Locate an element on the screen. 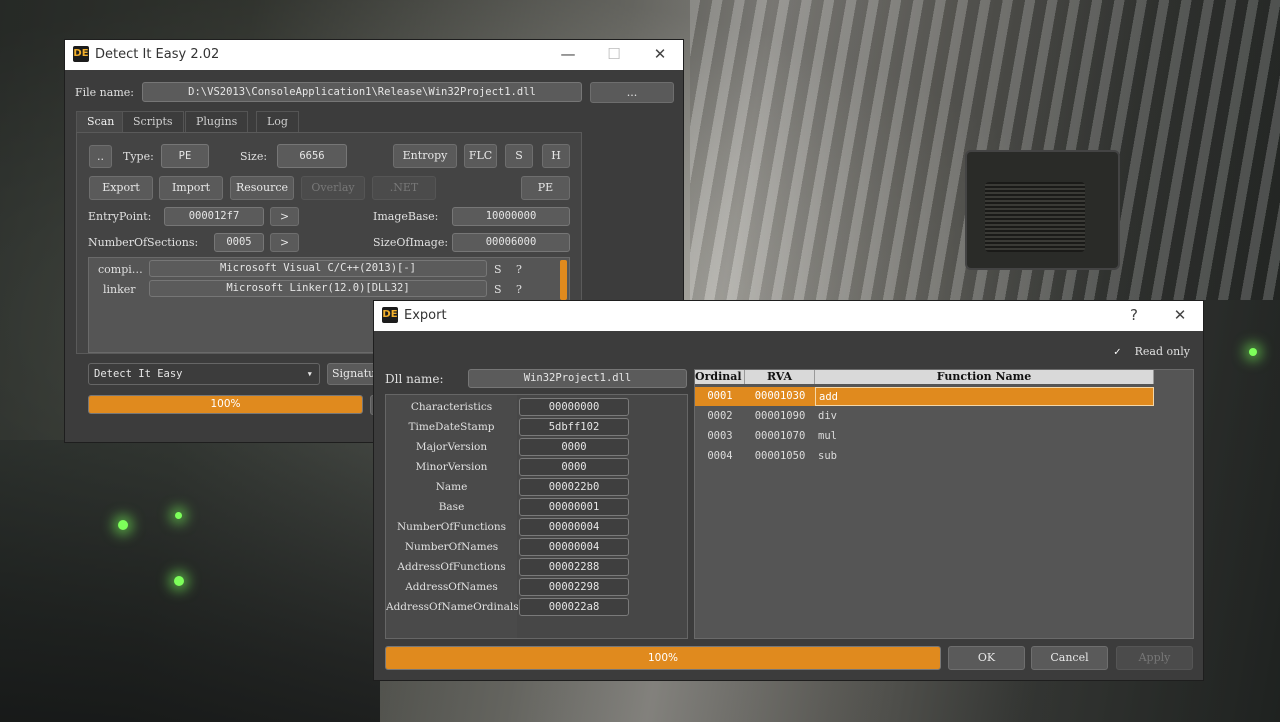 The width and height of the screenshot is (1280, 722). cell-rva: 00001030 is located at coordinates (780, 396).